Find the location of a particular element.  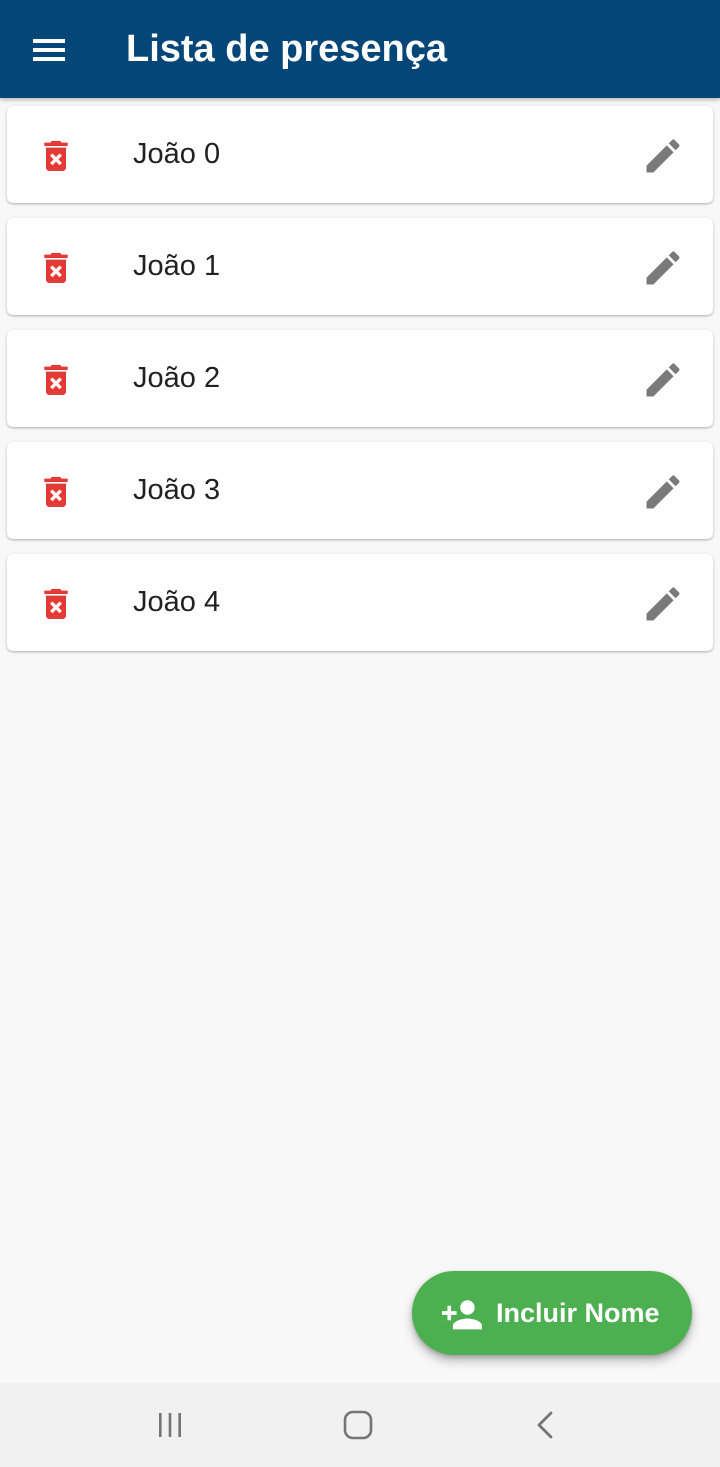

system-navigation-bar is located at coordinates (360, 1425).